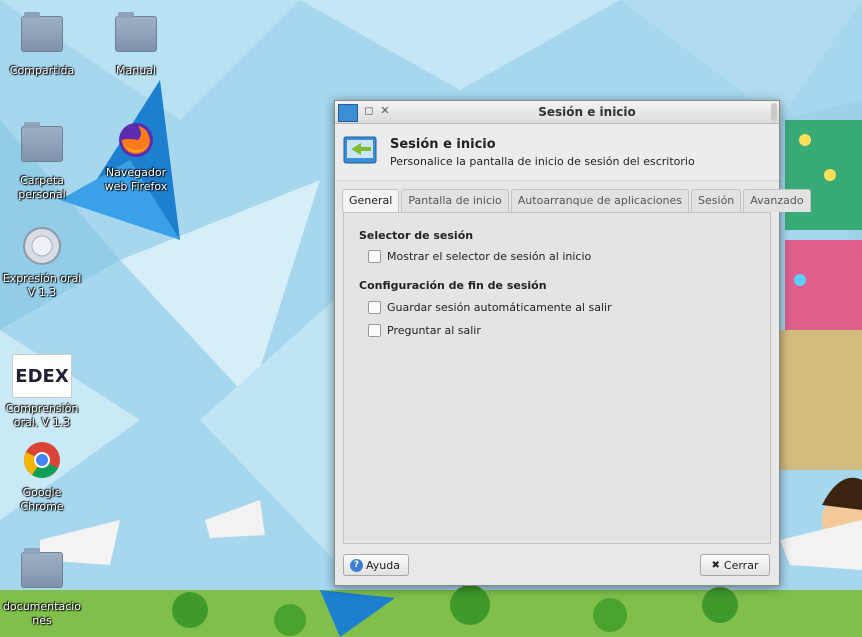 This screenshot has width=862, height=637. I want to click on desktop-icon-carpeta-personal: Carpeta personal, so click(42, 161).